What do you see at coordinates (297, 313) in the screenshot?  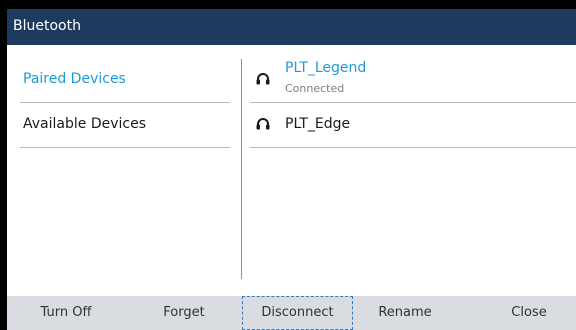 I see `disconnect-button: Disconnect` at bounding box center [297, 313].